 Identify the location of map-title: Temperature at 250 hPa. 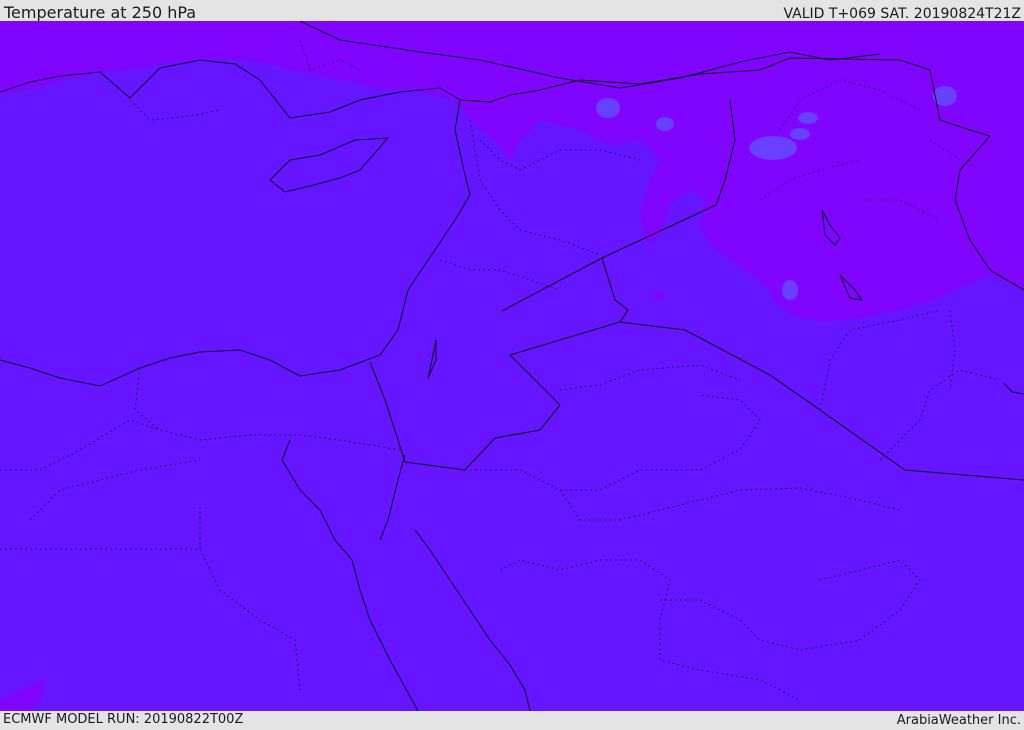
(100, 12).